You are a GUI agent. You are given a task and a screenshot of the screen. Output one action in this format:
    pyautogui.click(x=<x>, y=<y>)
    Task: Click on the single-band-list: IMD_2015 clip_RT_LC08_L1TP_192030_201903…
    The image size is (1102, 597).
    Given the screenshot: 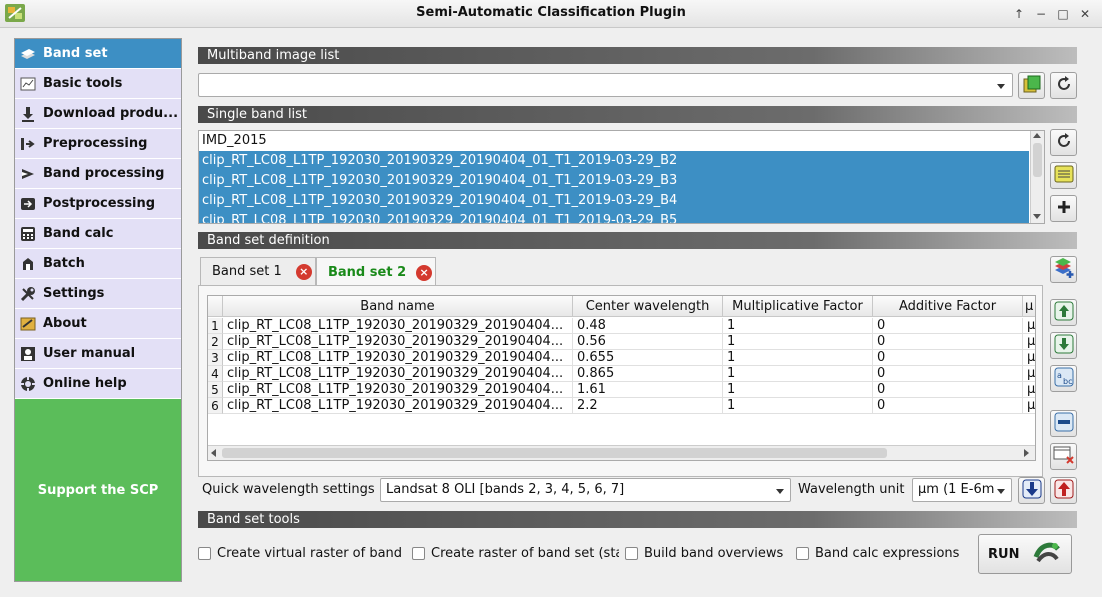 What is the action you would take?
    pyautogui.click(x=621, y=177)
    